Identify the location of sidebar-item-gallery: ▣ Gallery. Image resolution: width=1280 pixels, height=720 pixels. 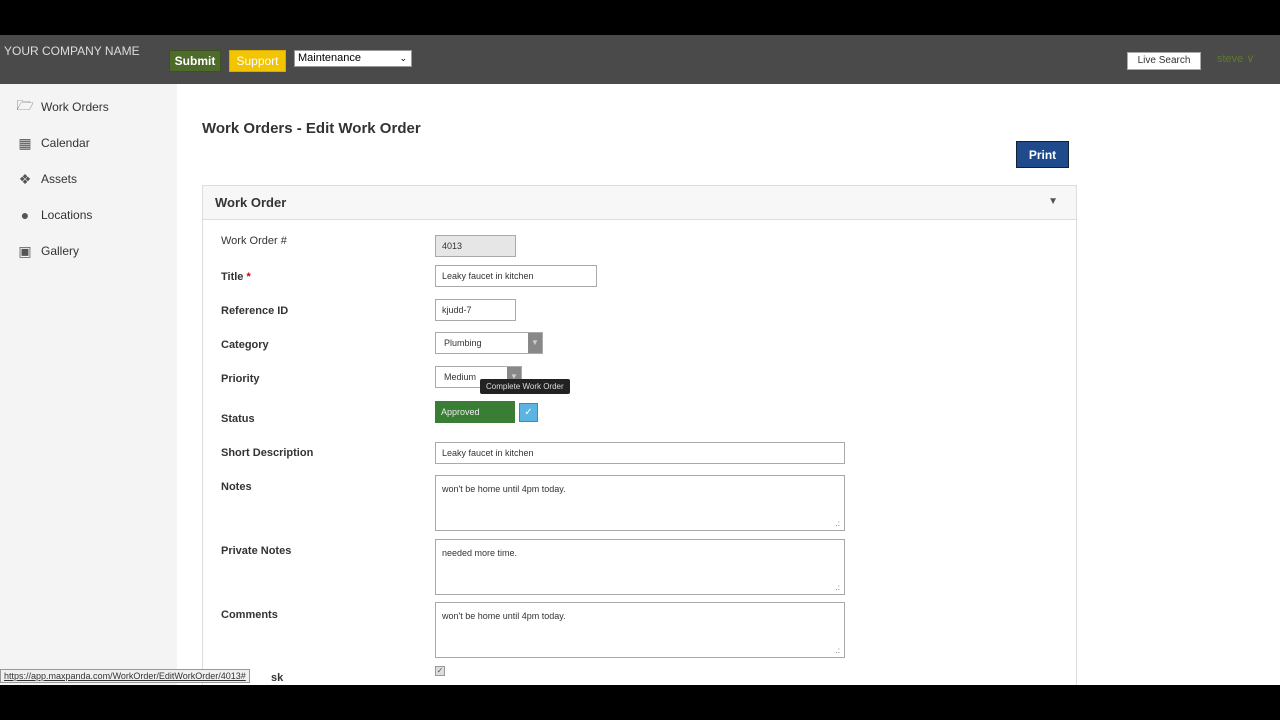
(88, 251).